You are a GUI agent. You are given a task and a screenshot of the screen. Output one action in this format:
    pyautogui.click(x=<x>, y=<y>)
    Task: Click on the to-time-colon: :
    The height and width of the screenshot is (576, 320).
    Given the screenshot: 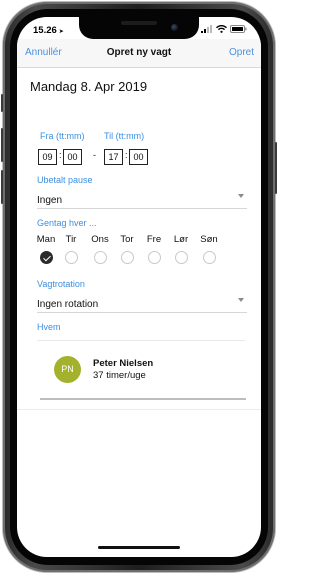 What is the action you would take?
    pyautogui.click(x=126, y=155)
    